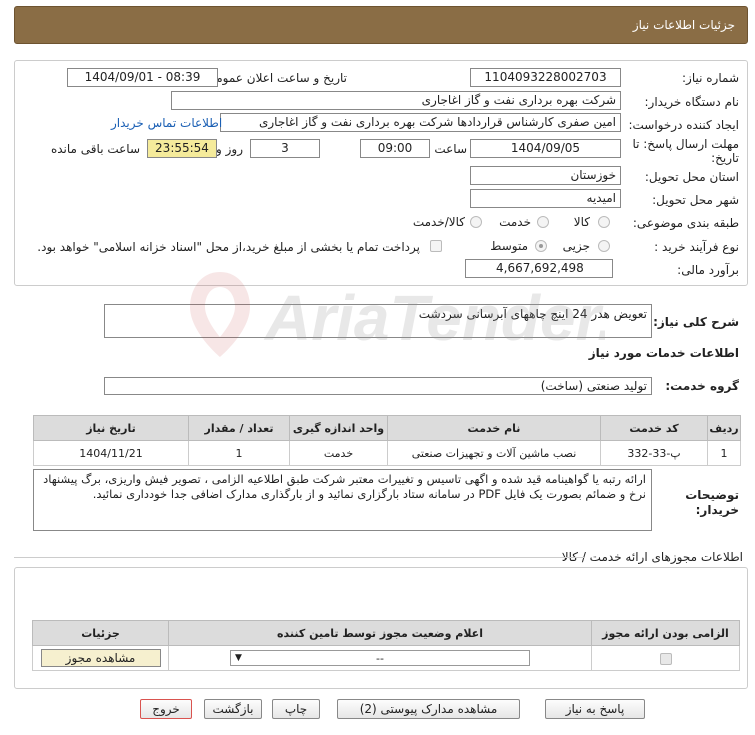 Image resolution: width=755 pixels, height=735 pixels. I want to click on cell-quantity: 1, so click(239, 453).